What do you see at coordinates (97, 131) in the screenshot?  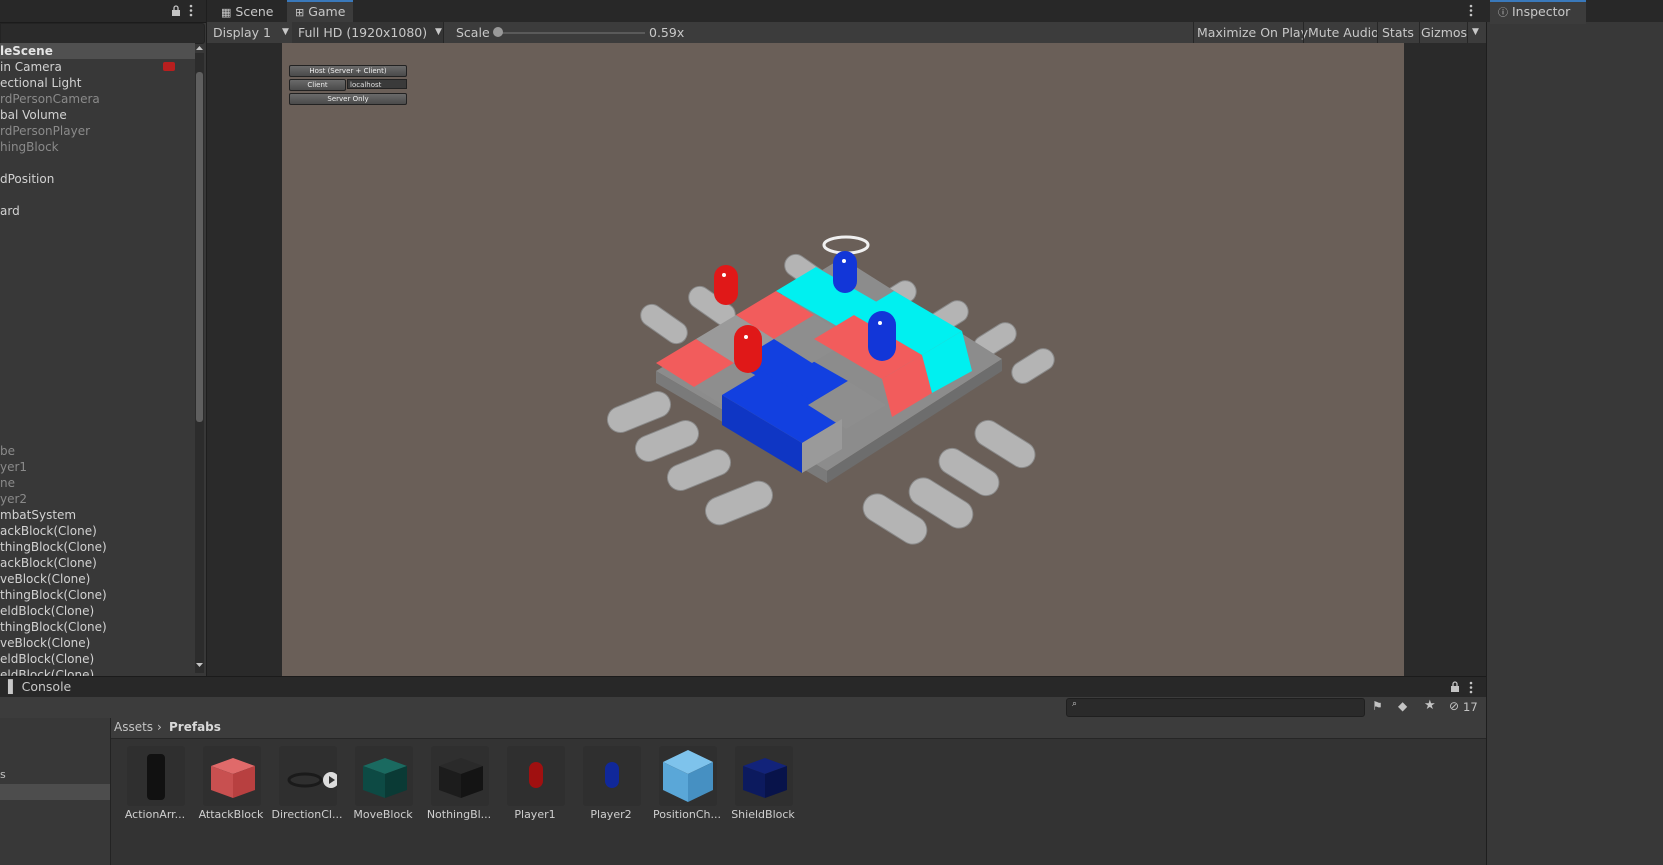 I see `hierarchy-item: rdPersonPlayer` at bounding box center [97, 131].